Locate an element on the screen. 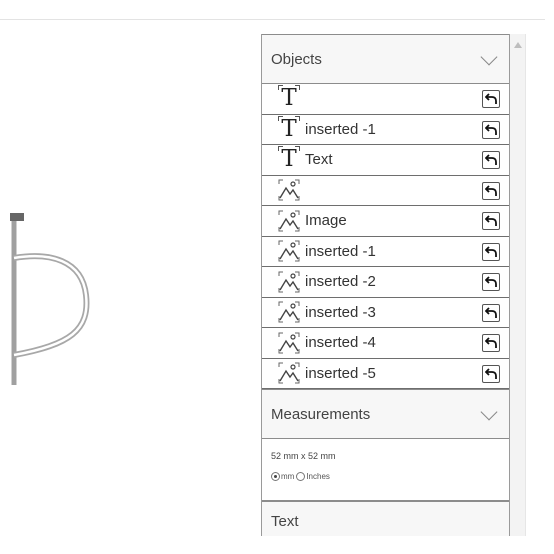 The width and height of the screenshot is (554, 554). measurements-section-title: Measurements is located at coordinates (321, 414).